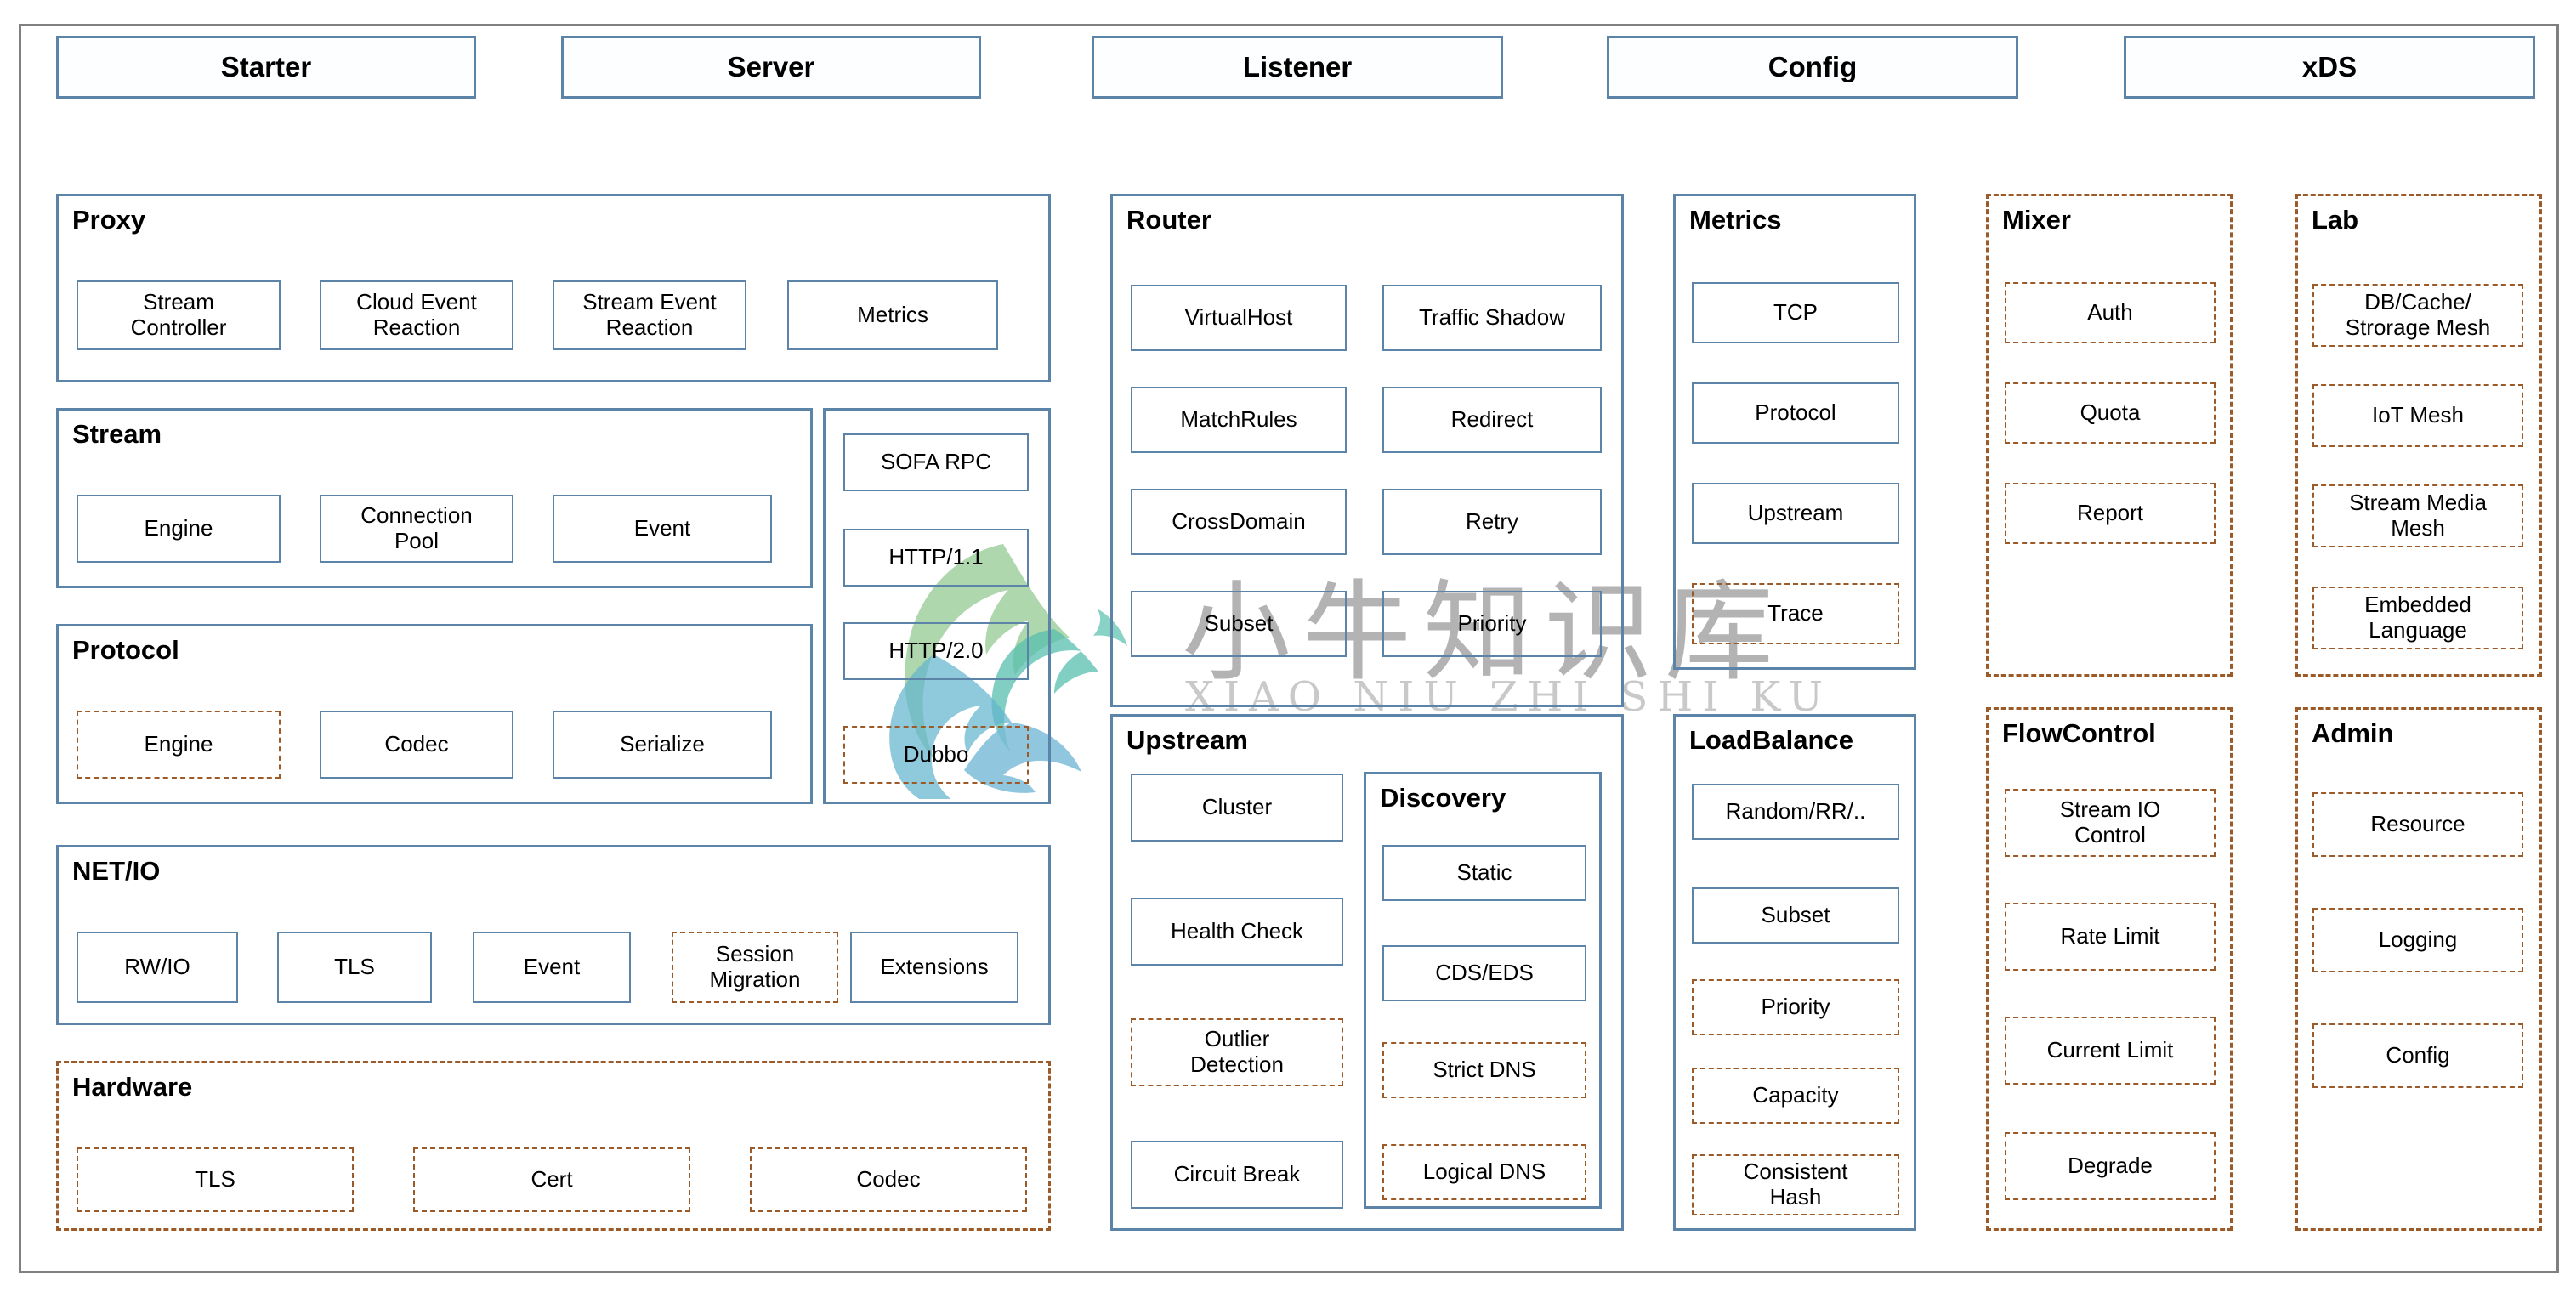 The height and width of the screenshot is (1309, 2576). I want to click on box-retry: Retry, so click(1492, 522).